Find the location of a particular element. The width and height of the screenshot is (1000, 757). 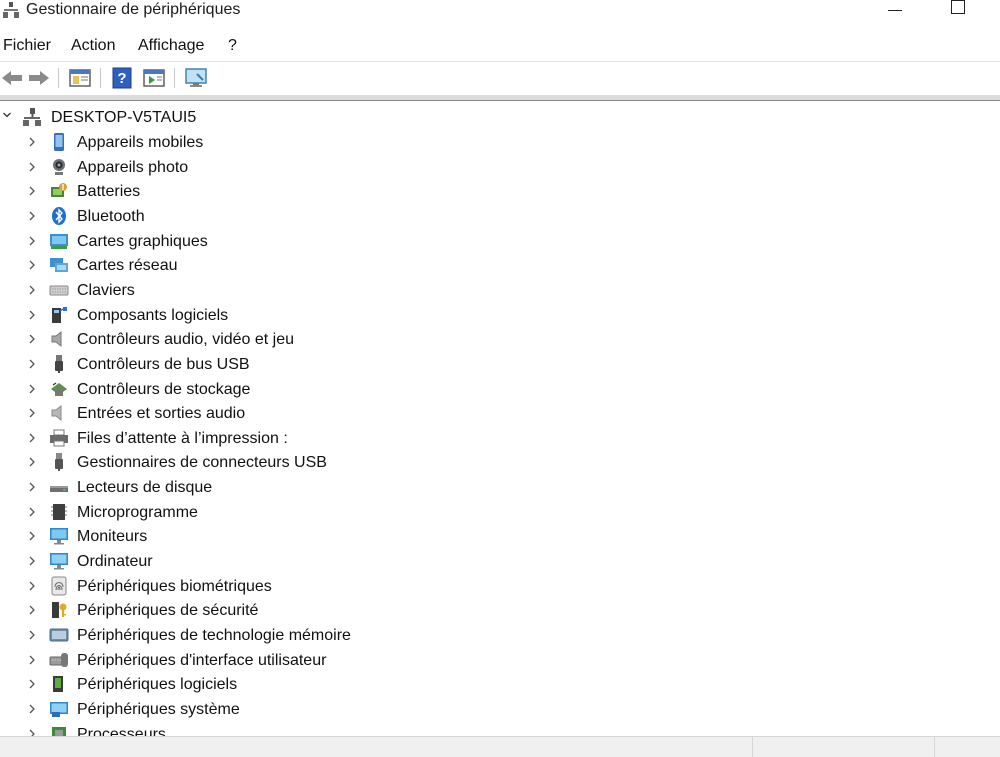

maximize-button is located at coordinates (959, 10).